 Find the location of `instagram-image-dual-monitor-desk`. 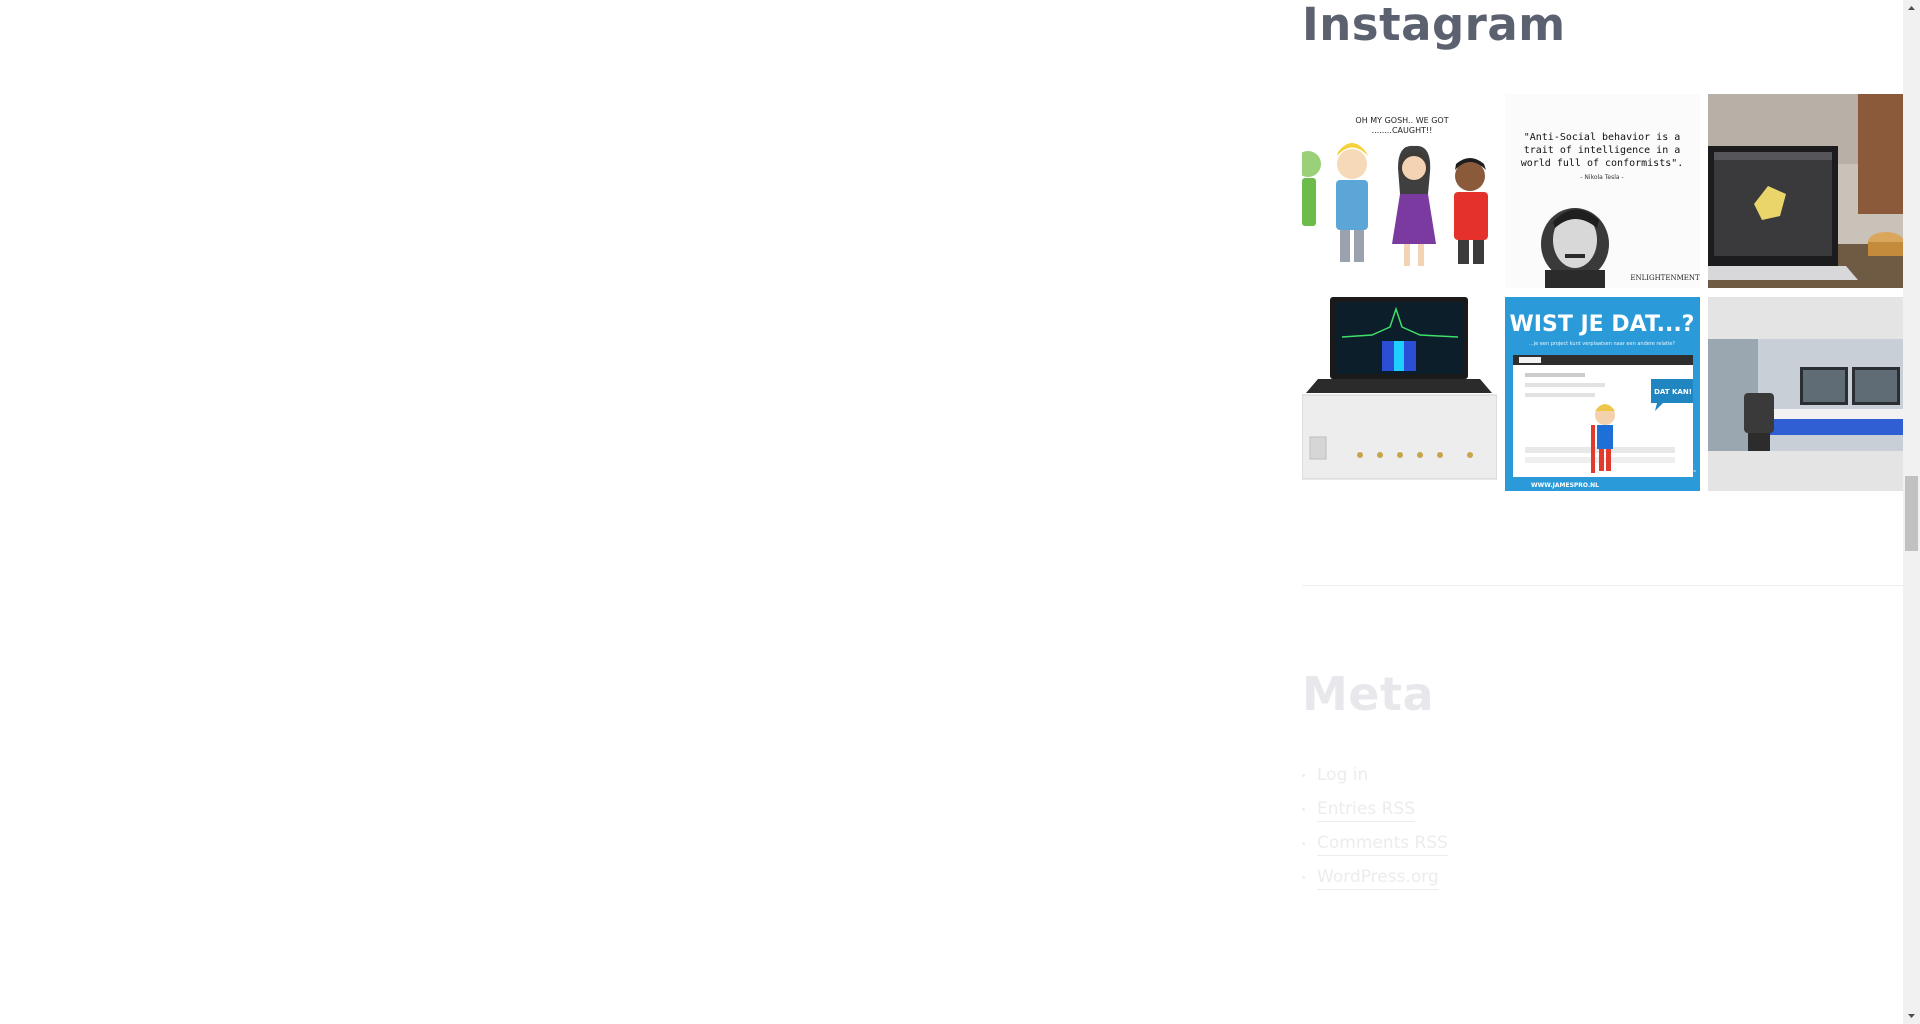

instagram-image-dual-monitor-desk is located at coordinates (1805, 394).